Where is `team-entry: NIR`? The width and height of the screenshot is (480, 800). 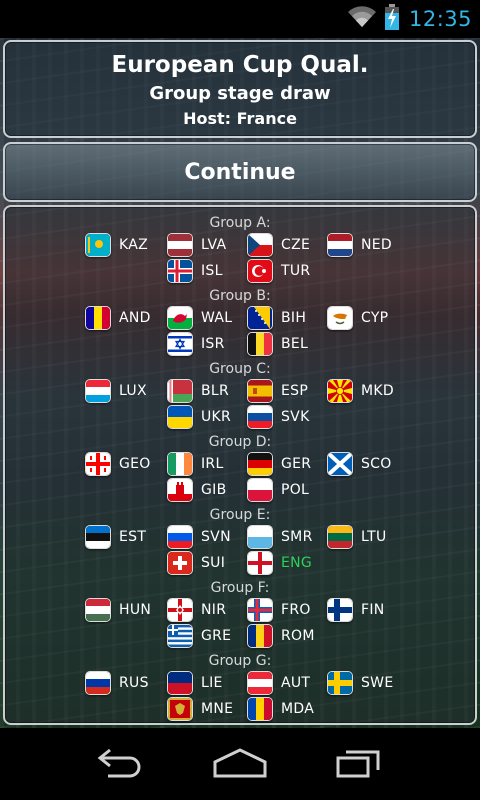
team-entry: NIR is located at coordinates (196, 610).